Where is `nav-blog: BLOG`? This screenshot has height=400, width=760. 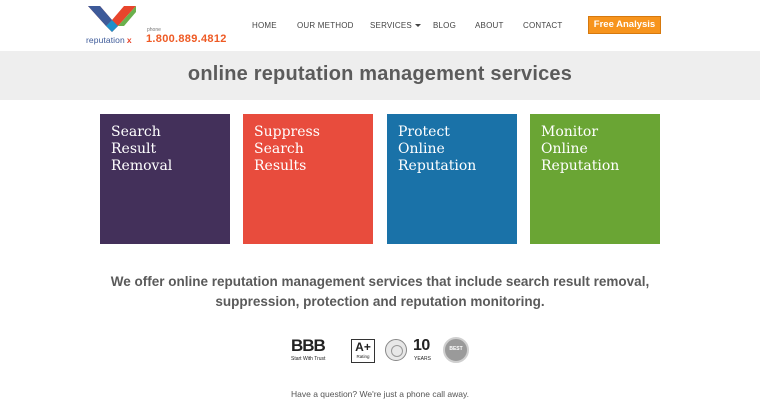
nav-blog: BLOG is located at coordinates (444, 25).